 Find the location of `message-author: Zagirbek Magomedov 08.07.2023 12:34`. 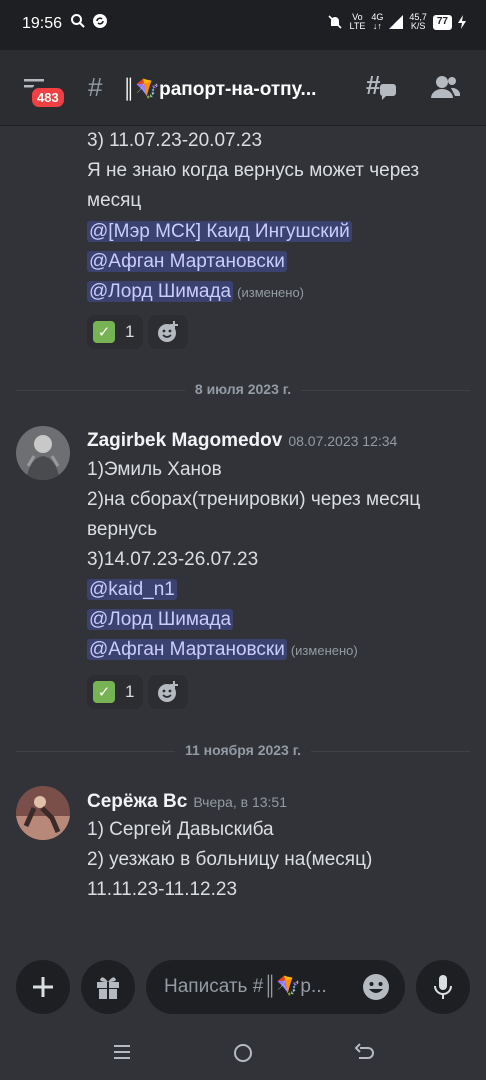

message-author: Zagirbek Magomedov 08.07.2023 12:34 is located at coordinates (242, 441).